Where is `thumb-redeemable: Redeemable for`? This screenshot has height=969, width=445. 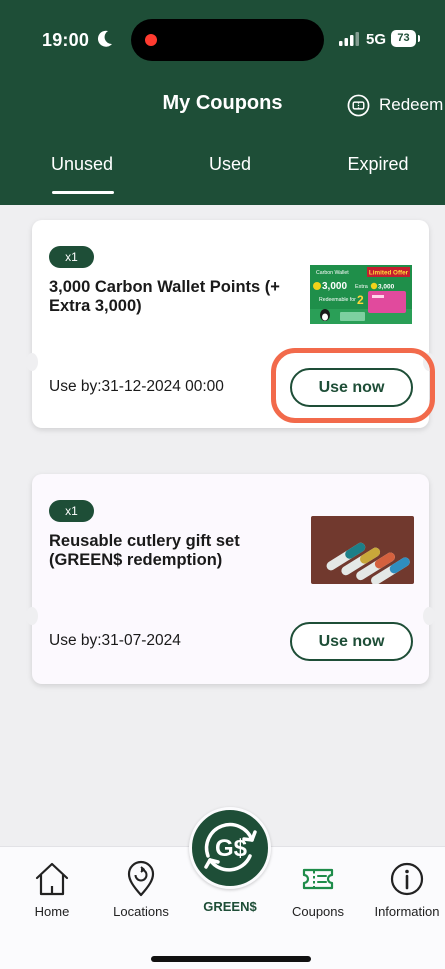 thumb-redeemable: Redeemable for is located at coordinates (337, 300).